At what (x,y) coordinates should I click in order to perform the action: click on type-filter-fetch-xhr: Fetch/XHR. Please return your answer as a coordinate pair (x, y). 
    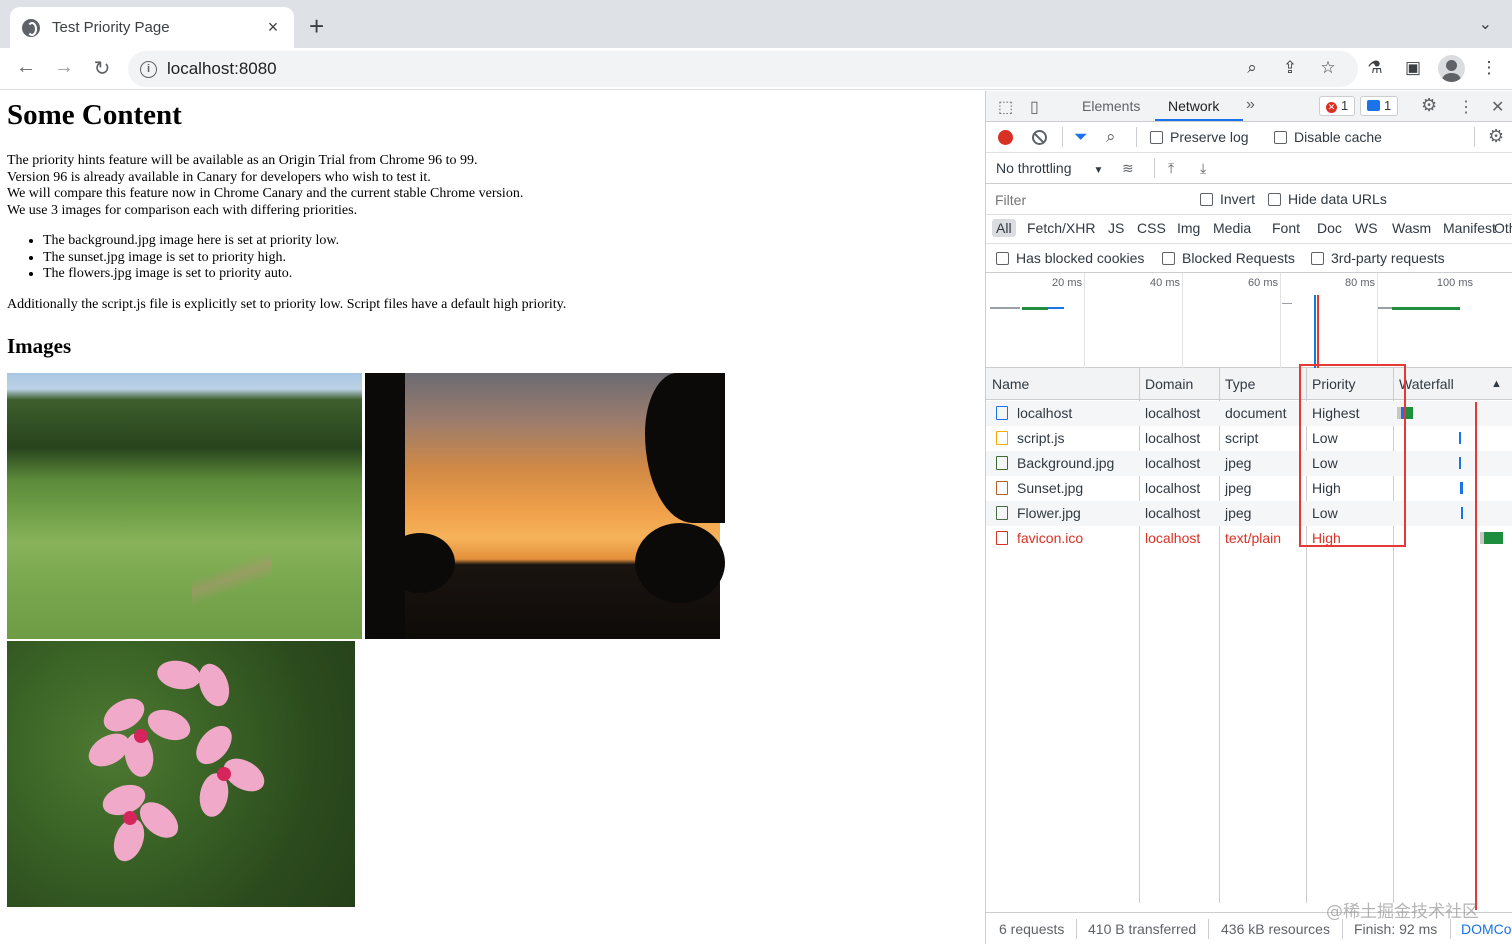
    Looking at the image, I should click on (1061, 228).